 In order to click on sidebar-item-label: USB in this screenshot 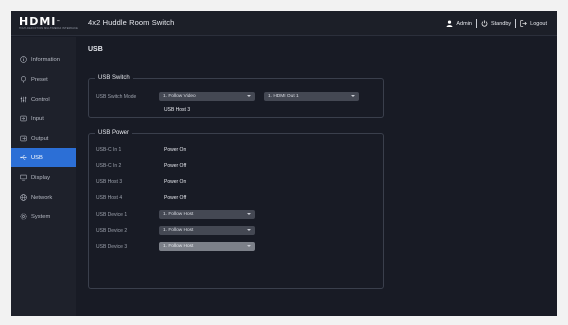, I will do `click(37, 157)`.